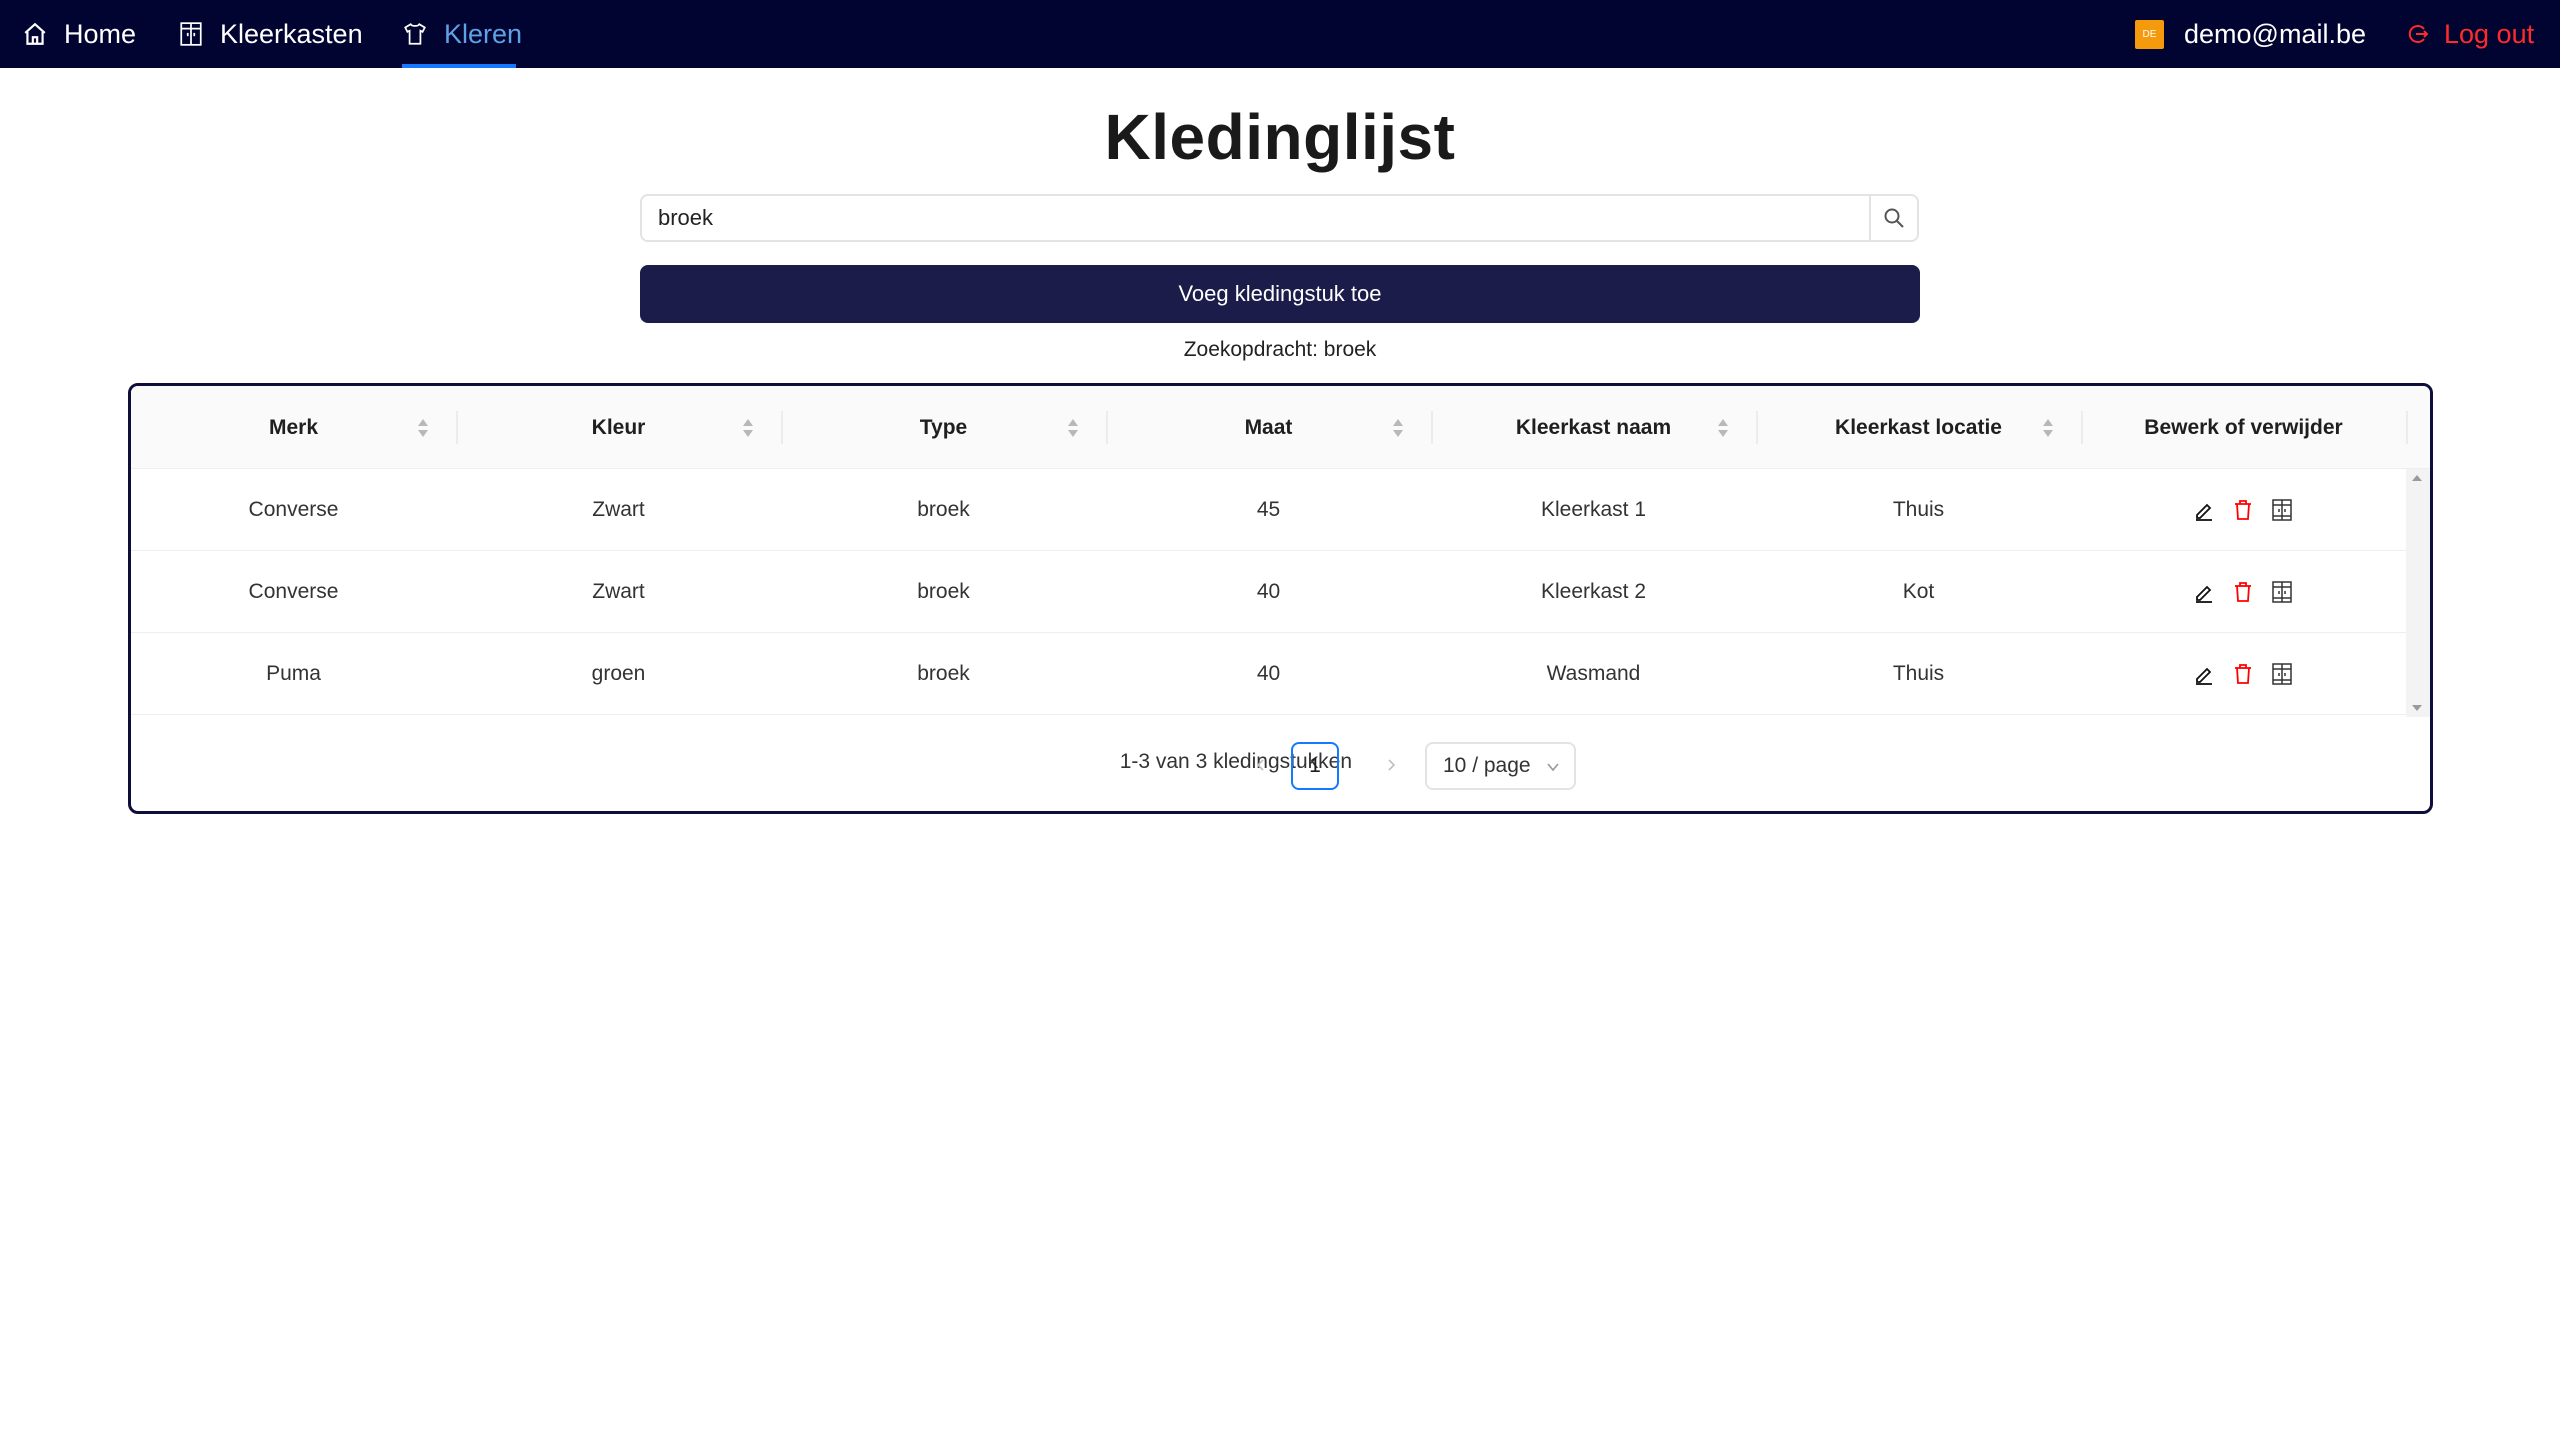 Image resolution: width=2560 pixels, height=1429 pixels. Describe the element at coordinates (1593, 509) in the screenshot. I see `cell-kleerkast-naam: Kleerkast 1` at that location.